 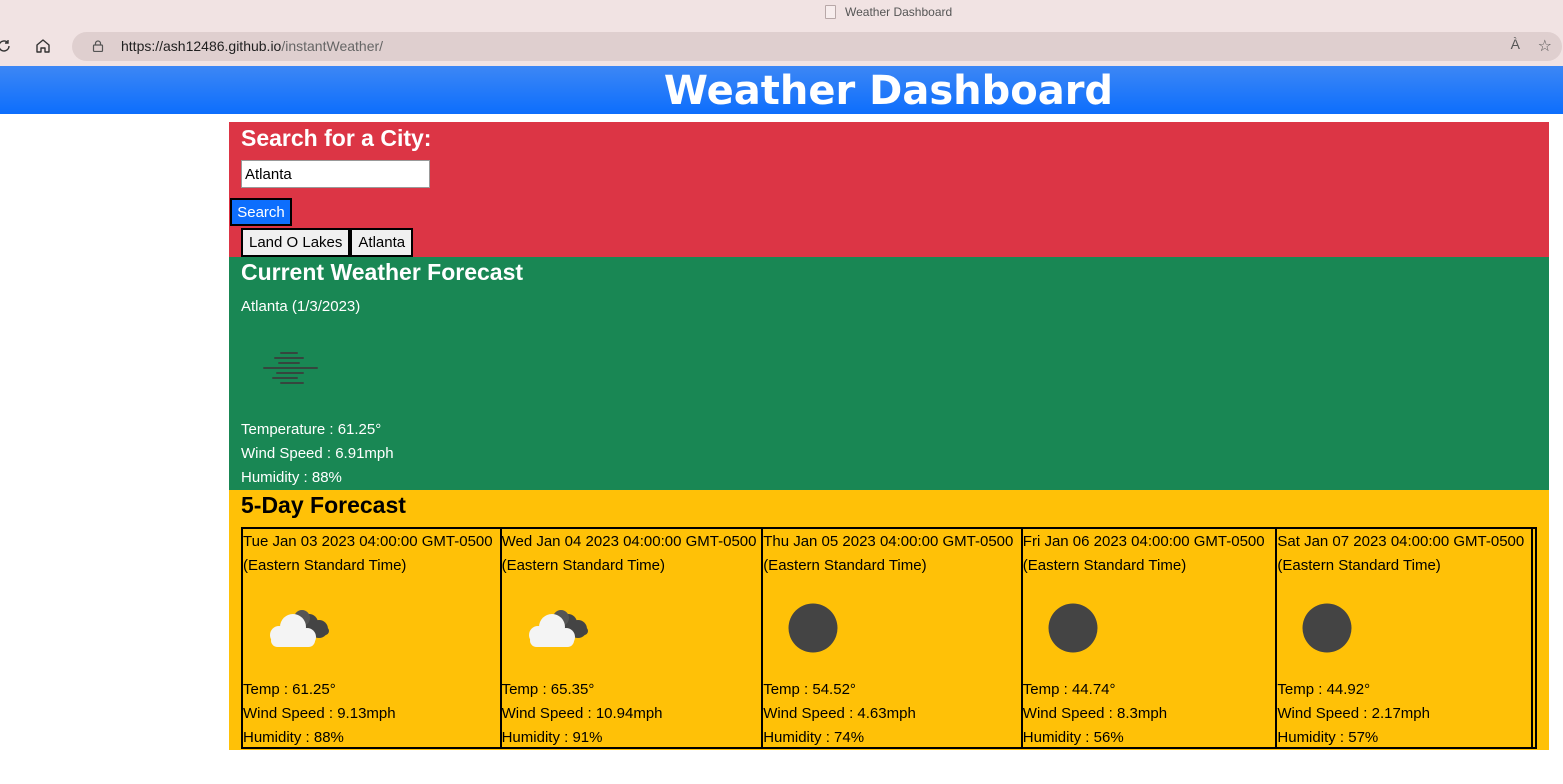 I want to click on add-favorite-icon: ☆, so click(x=1545, y=46).